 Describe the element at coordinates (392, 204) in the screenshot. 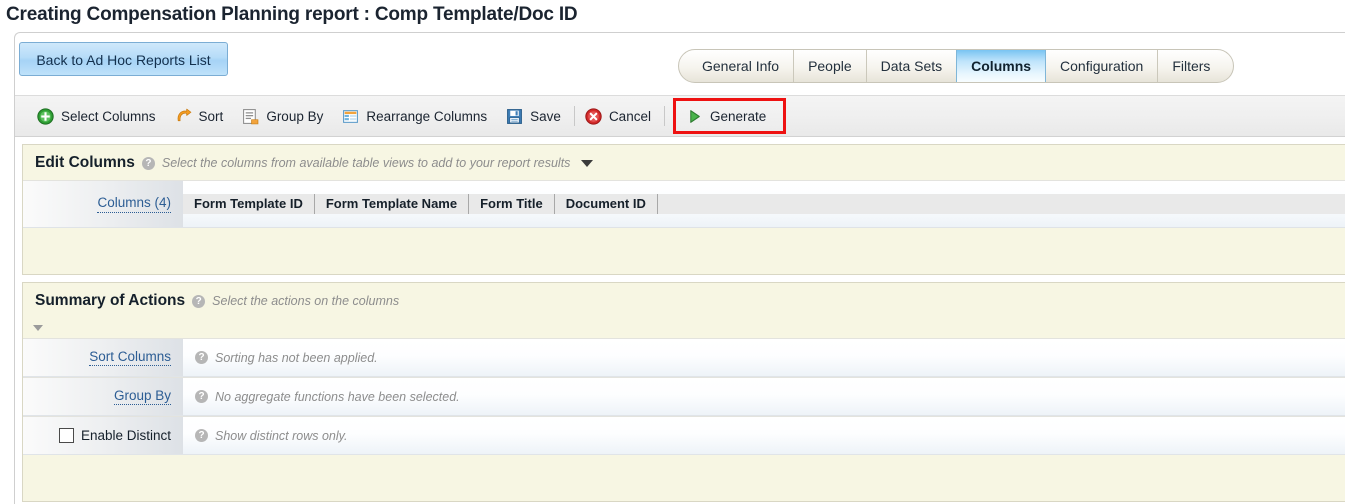

I see `column-chip: Form Template Name` at that location.